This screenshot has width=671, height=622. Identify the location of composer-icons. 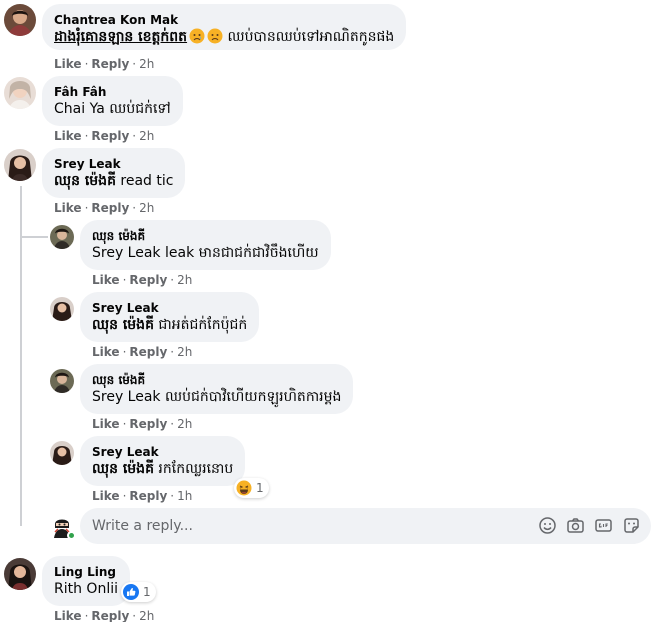
(589, 525).